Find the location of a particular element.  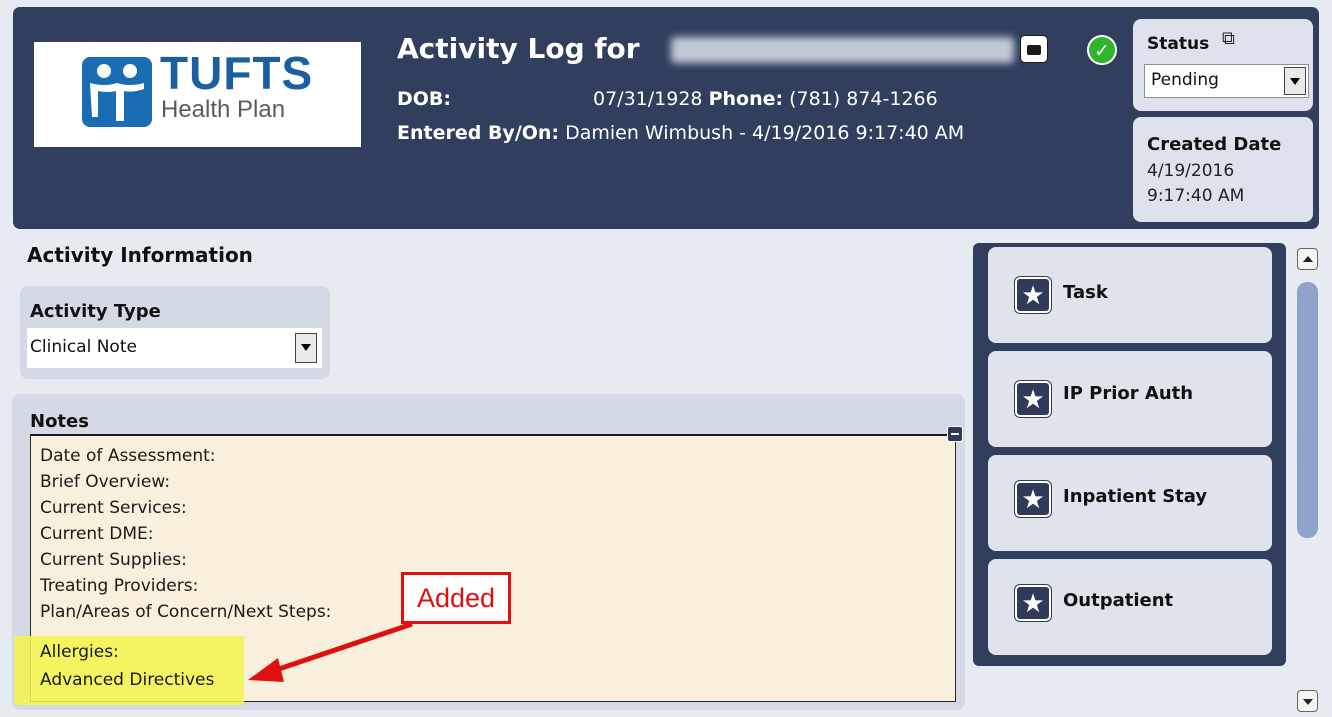

status-label: Status is located at coordinates (1178, 44).